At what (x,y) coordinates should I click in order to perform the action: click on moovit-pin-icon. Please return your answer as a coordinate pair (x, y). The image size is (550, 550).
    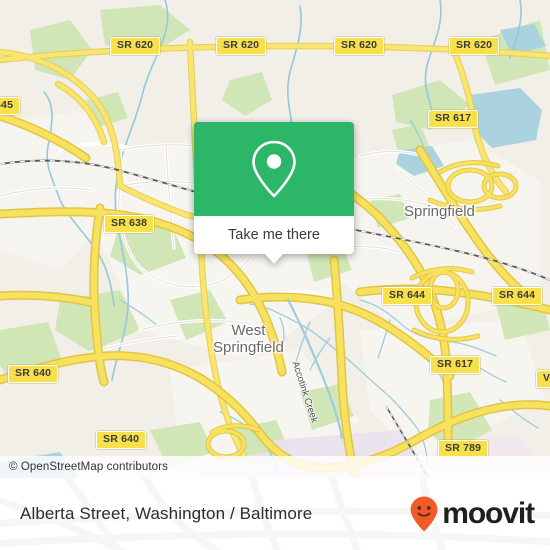
    Looking at the image, I should click on (424, 514).